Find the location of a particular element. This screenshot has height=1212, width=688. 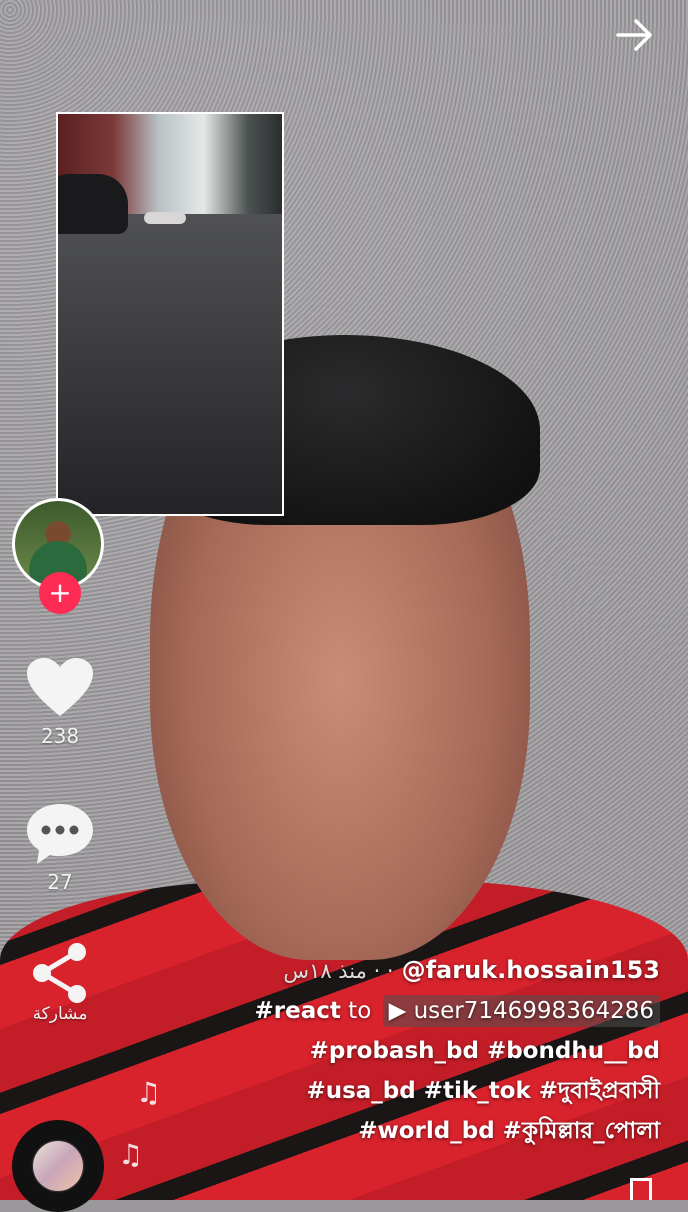

pip-road is located at coordinates (170, 364).